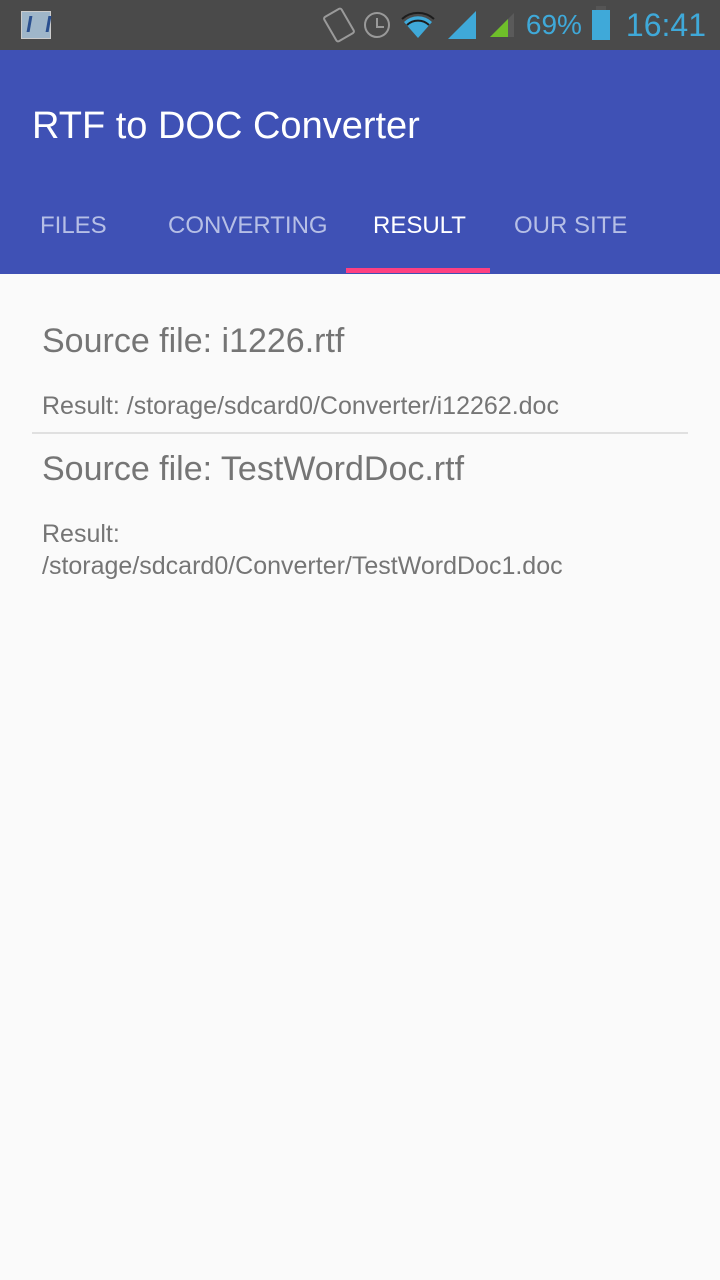 The image size is (720, 1280). Describe the element at coordinates (338, 25) in the screenshot. I see `vibrate-icon` at that location.